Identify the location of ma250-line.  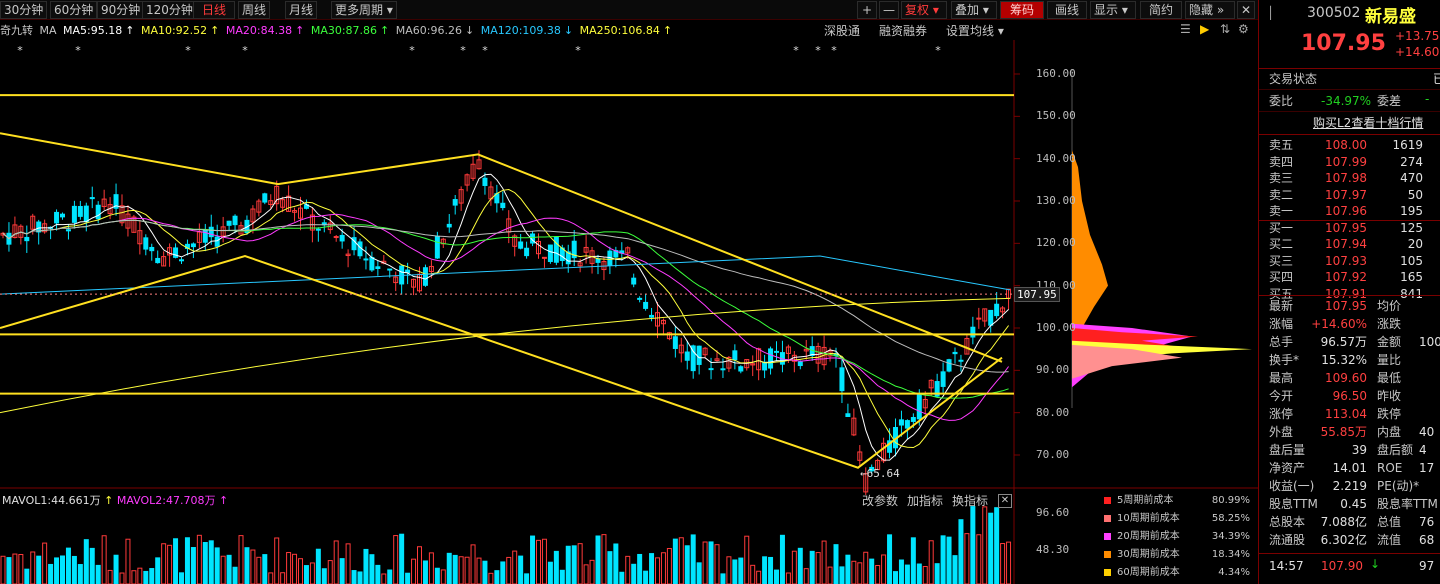
(505, 355).